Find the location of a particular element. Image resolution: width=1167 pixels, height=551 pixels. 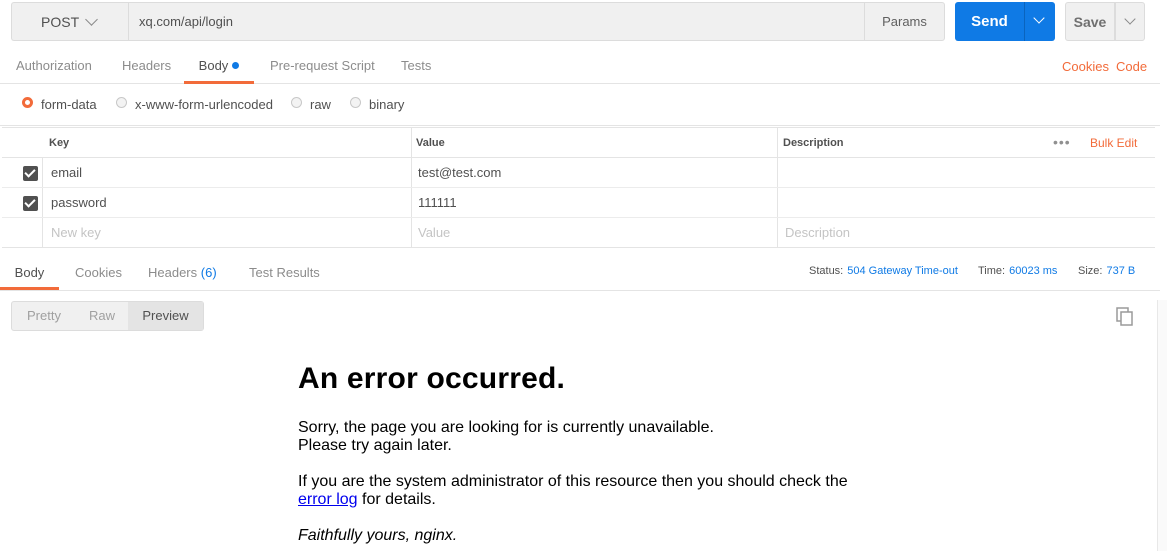

error-log-link: error log is located at coordinates (328, 499).